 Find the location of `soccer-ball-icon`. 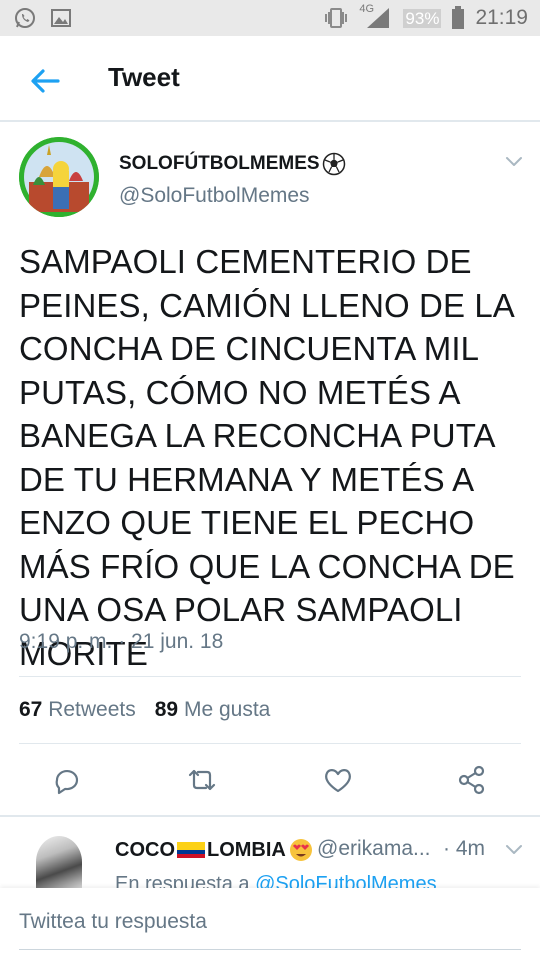

soccer-ball-icon is located at coordinates (333, 164).